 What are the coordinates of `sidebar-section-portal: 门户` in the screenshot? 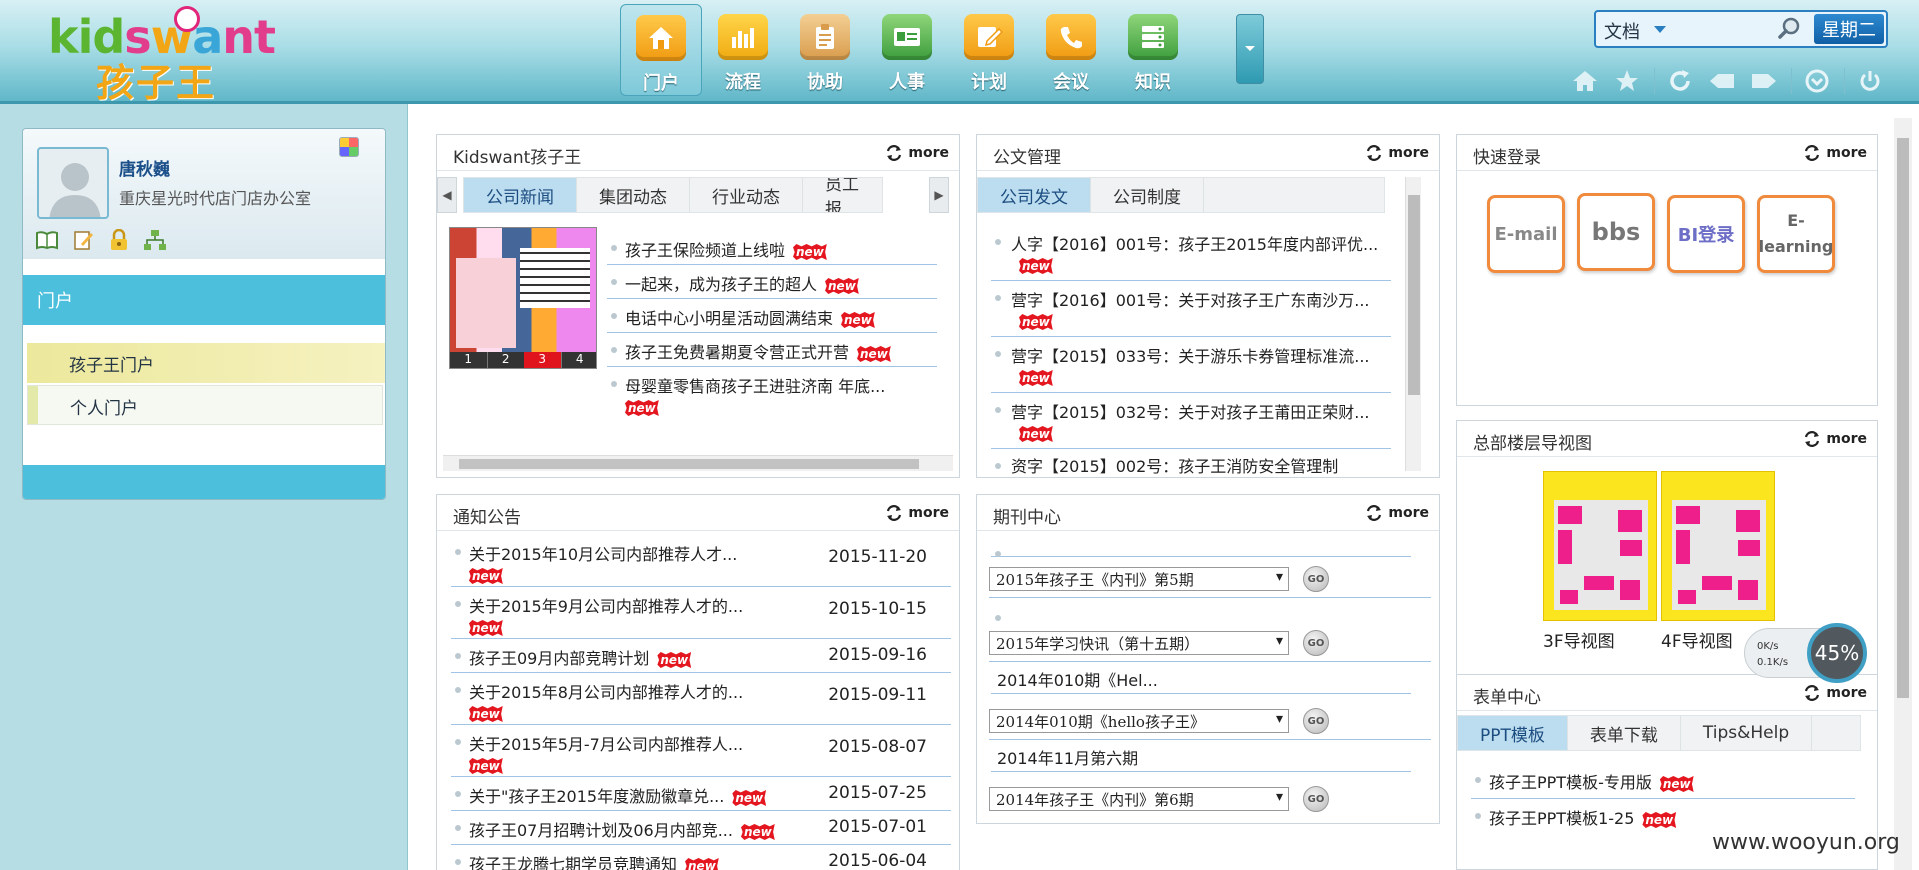 It's located at (204, 300).